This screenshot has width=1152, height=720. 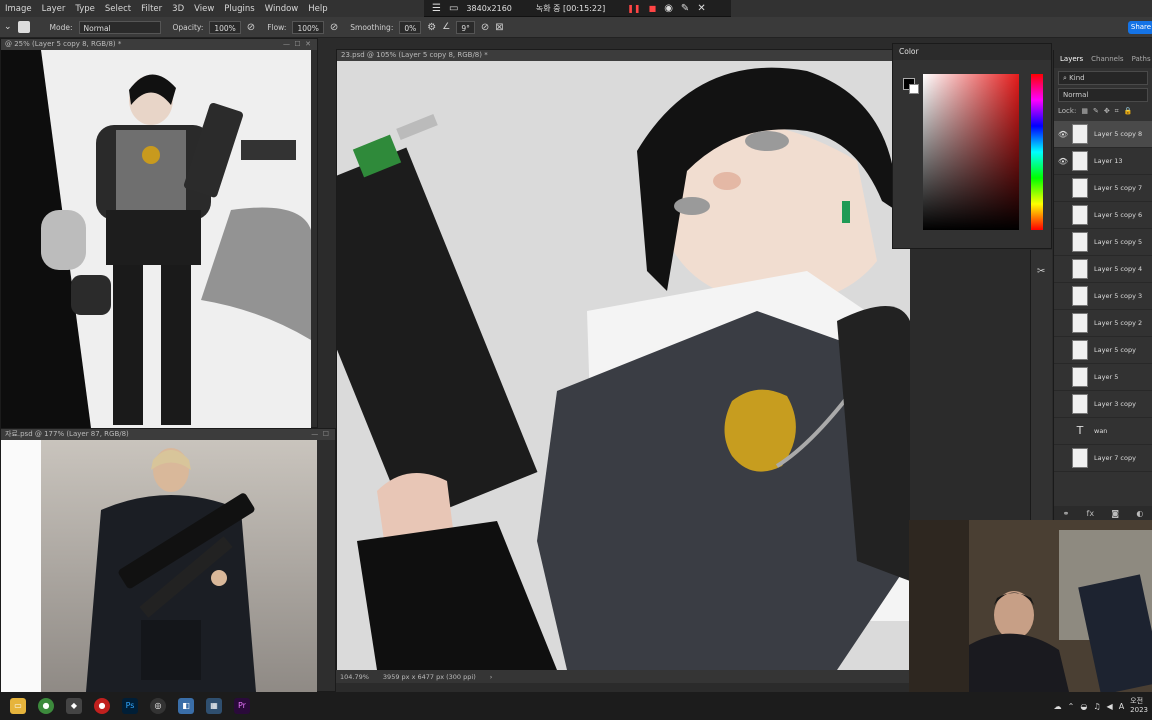 What do you see at coordinates (1103, 134) in the screenshot?
I see `layer-row: 👁 Layer 5 copy 8` at bounding box center [1103, 134].